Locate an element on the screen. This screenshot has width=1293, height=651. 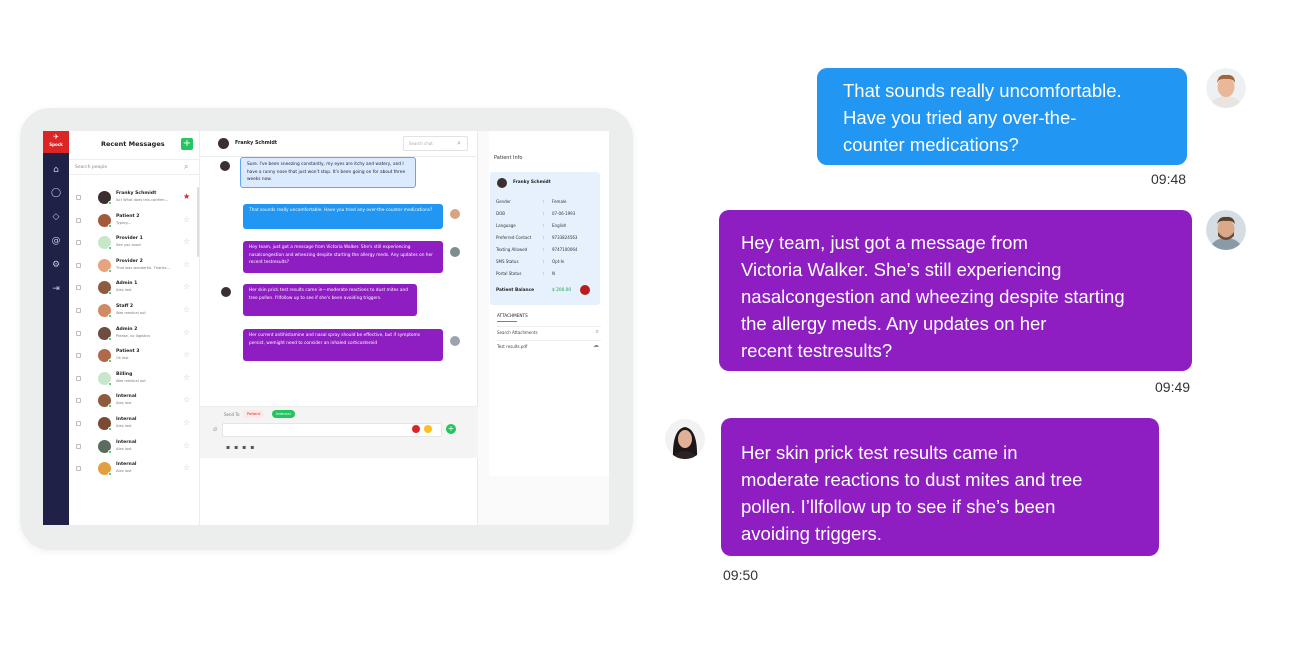
message-line: the allergy meds. Any updates on her is located at coordinates (894, 323).